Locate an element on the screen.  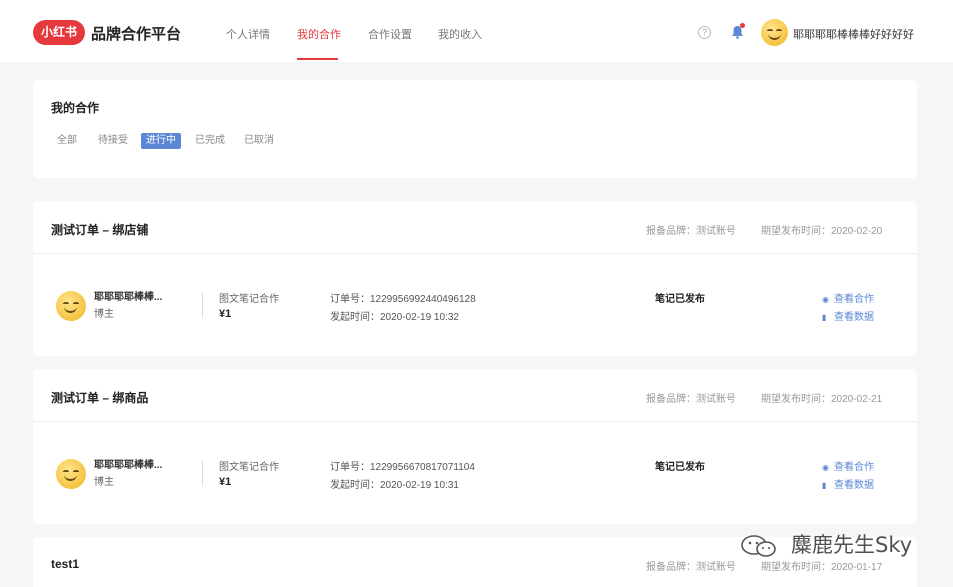
order-card: test1 报备品牌：测试账号 期望发布时间：2020-01-17 is located at coordinates (475, 562).